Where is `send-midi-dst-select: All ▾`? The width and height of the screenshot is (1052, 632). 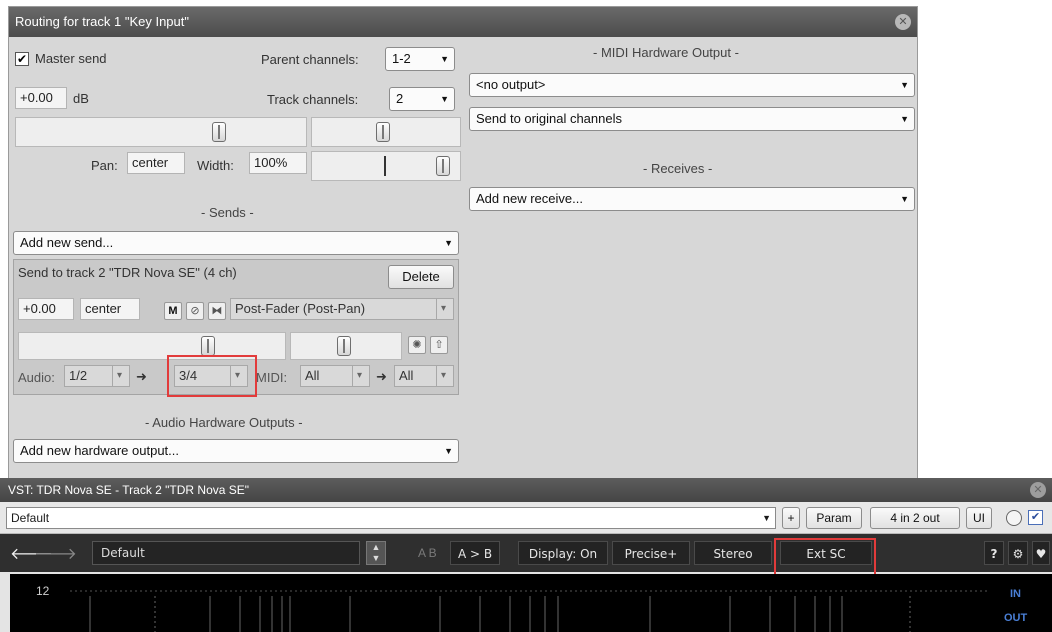
send-midi-dst-select: All ▾ is located at coordinates (424, 376).